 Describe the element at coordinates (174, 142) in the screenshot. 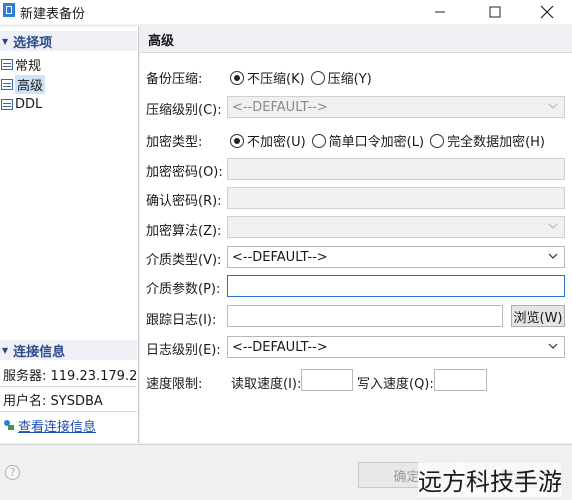

I see `encrypt-type-label: 加密类型:` at that location.